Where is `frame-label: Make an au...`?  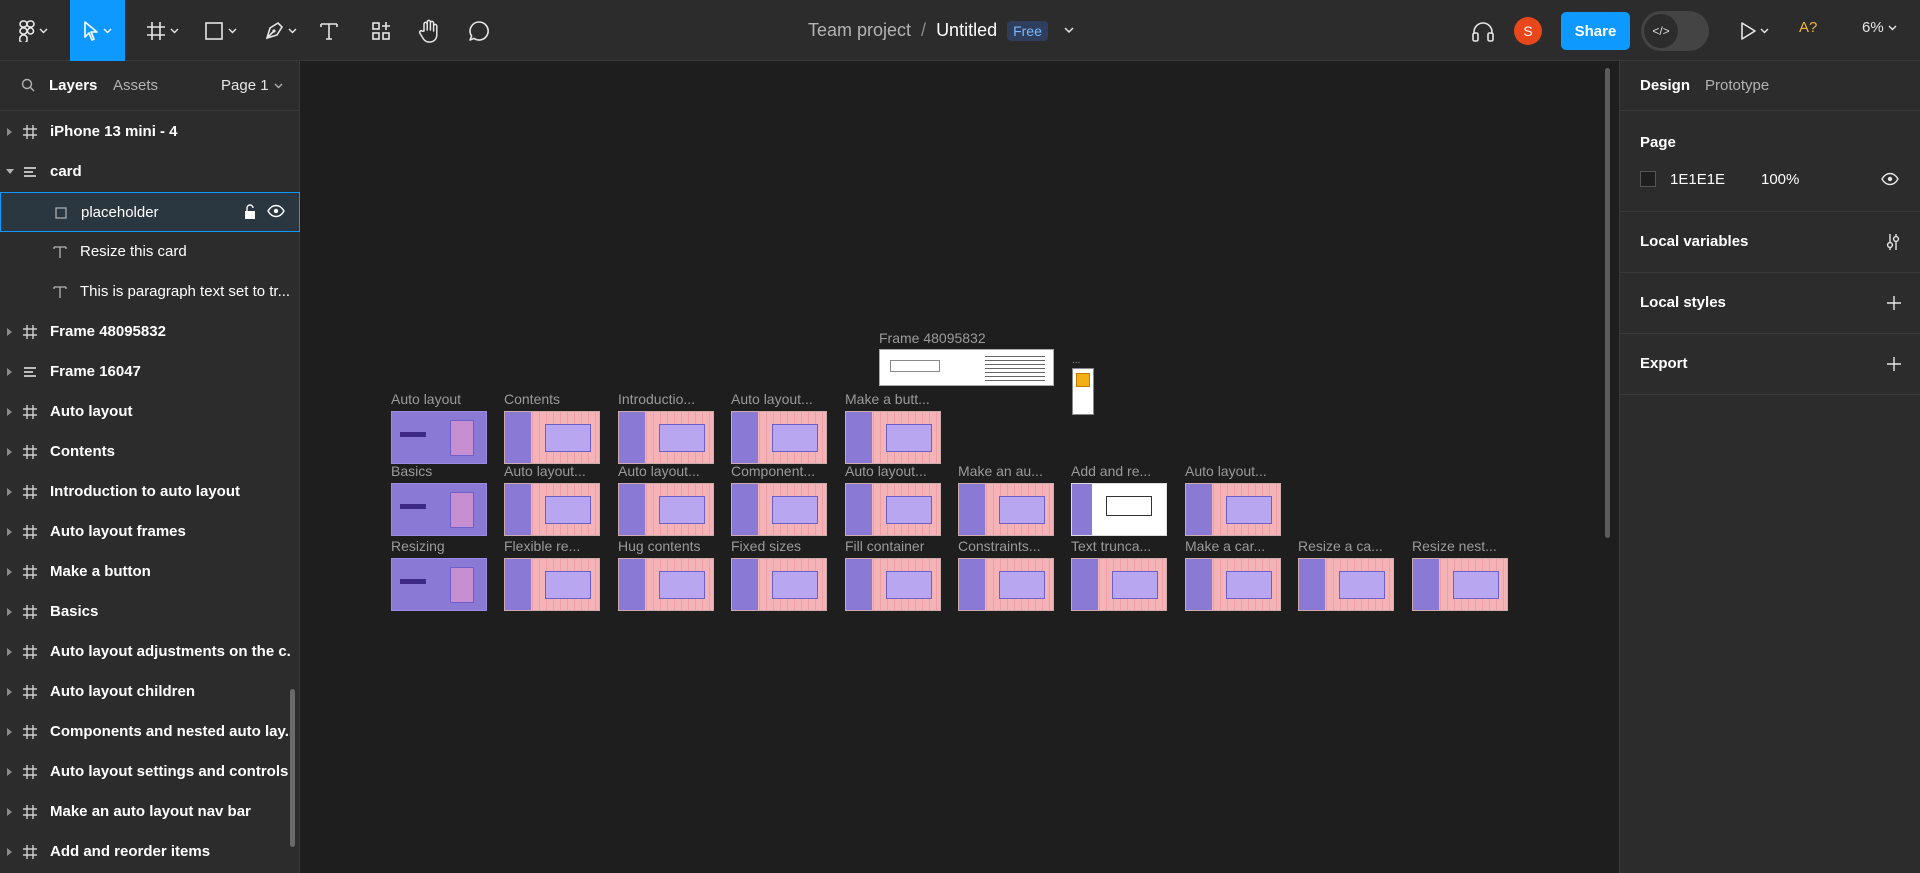
frame-label: Make an au... is located at coordinates (1000, 471).